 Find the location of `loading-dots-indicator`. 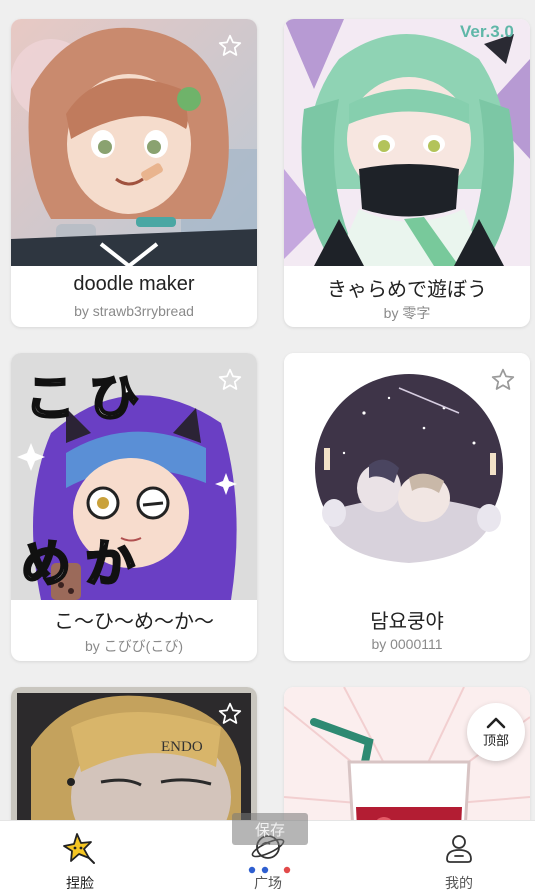

loading-dots-indicator is located at coordinates (269, 870).